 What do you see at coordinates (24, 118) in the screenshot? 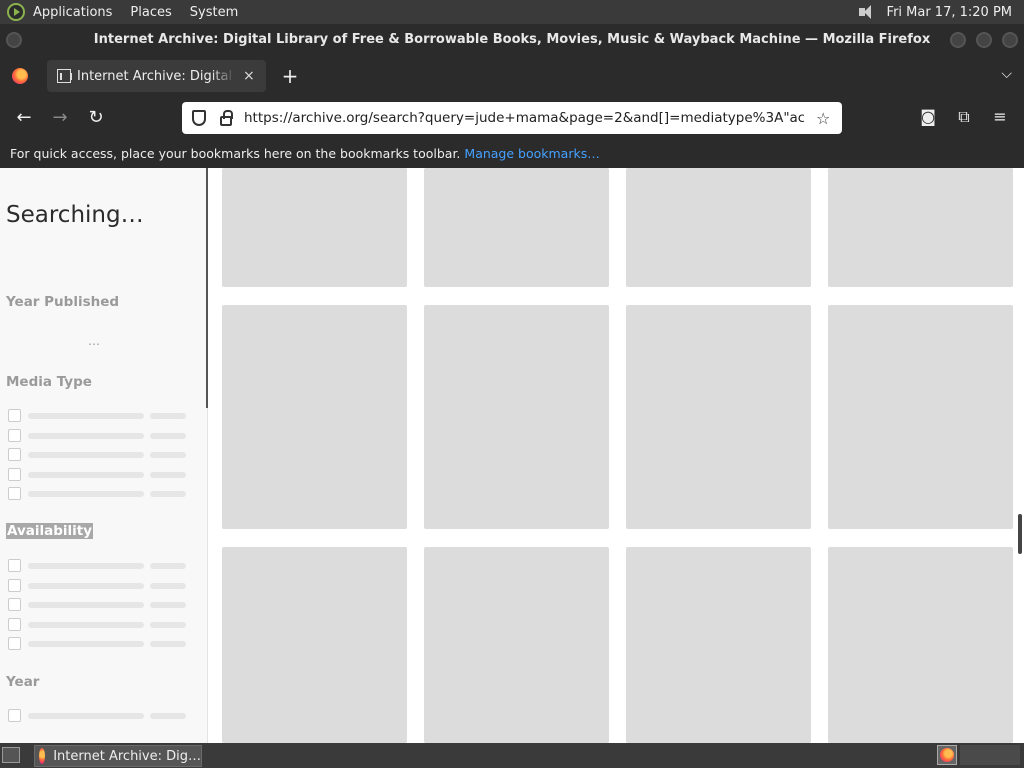
I see `back-button: ←` at bounding box center [24, 118].